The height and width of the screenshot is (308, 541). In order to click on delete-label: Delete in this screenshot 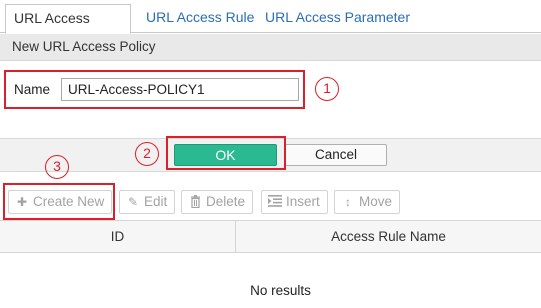, I will do `click(226, 201)`.